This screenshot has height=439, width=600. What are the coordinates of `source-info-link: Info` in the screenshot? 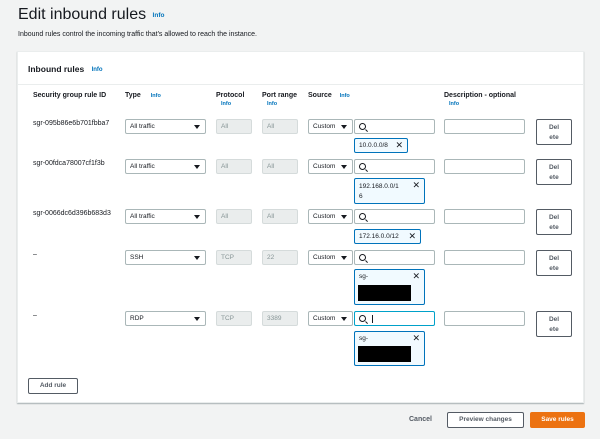 It's located at (345, 96).